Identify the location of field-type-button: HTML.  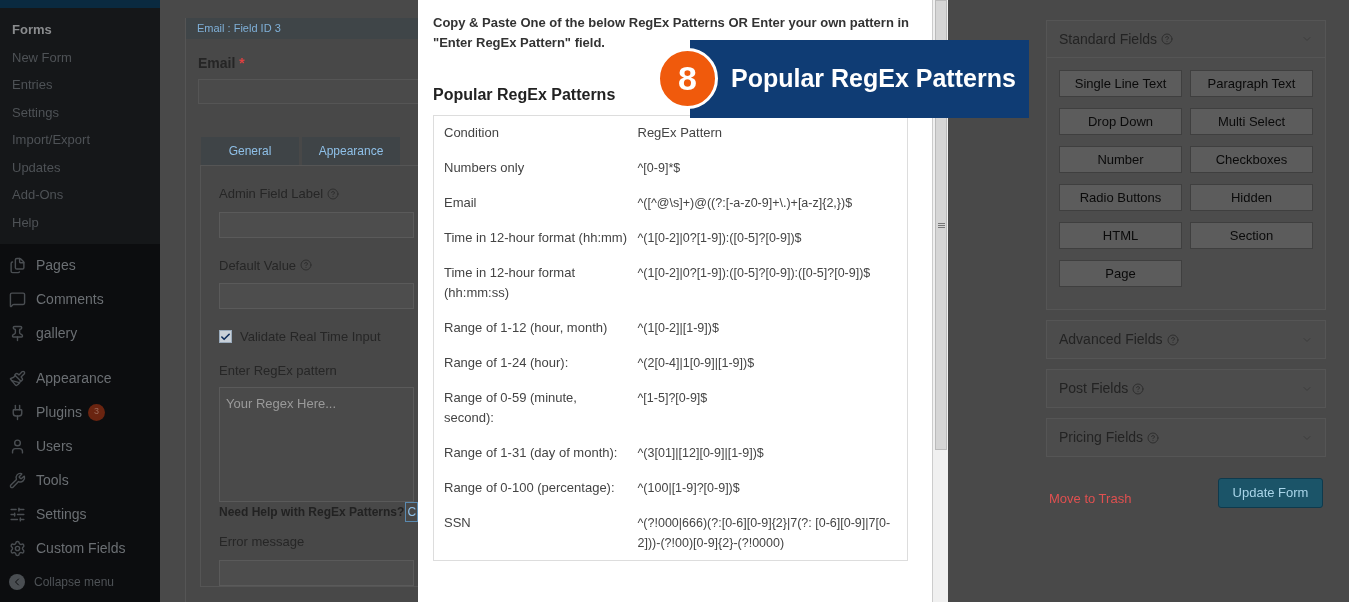
(1120, 235).